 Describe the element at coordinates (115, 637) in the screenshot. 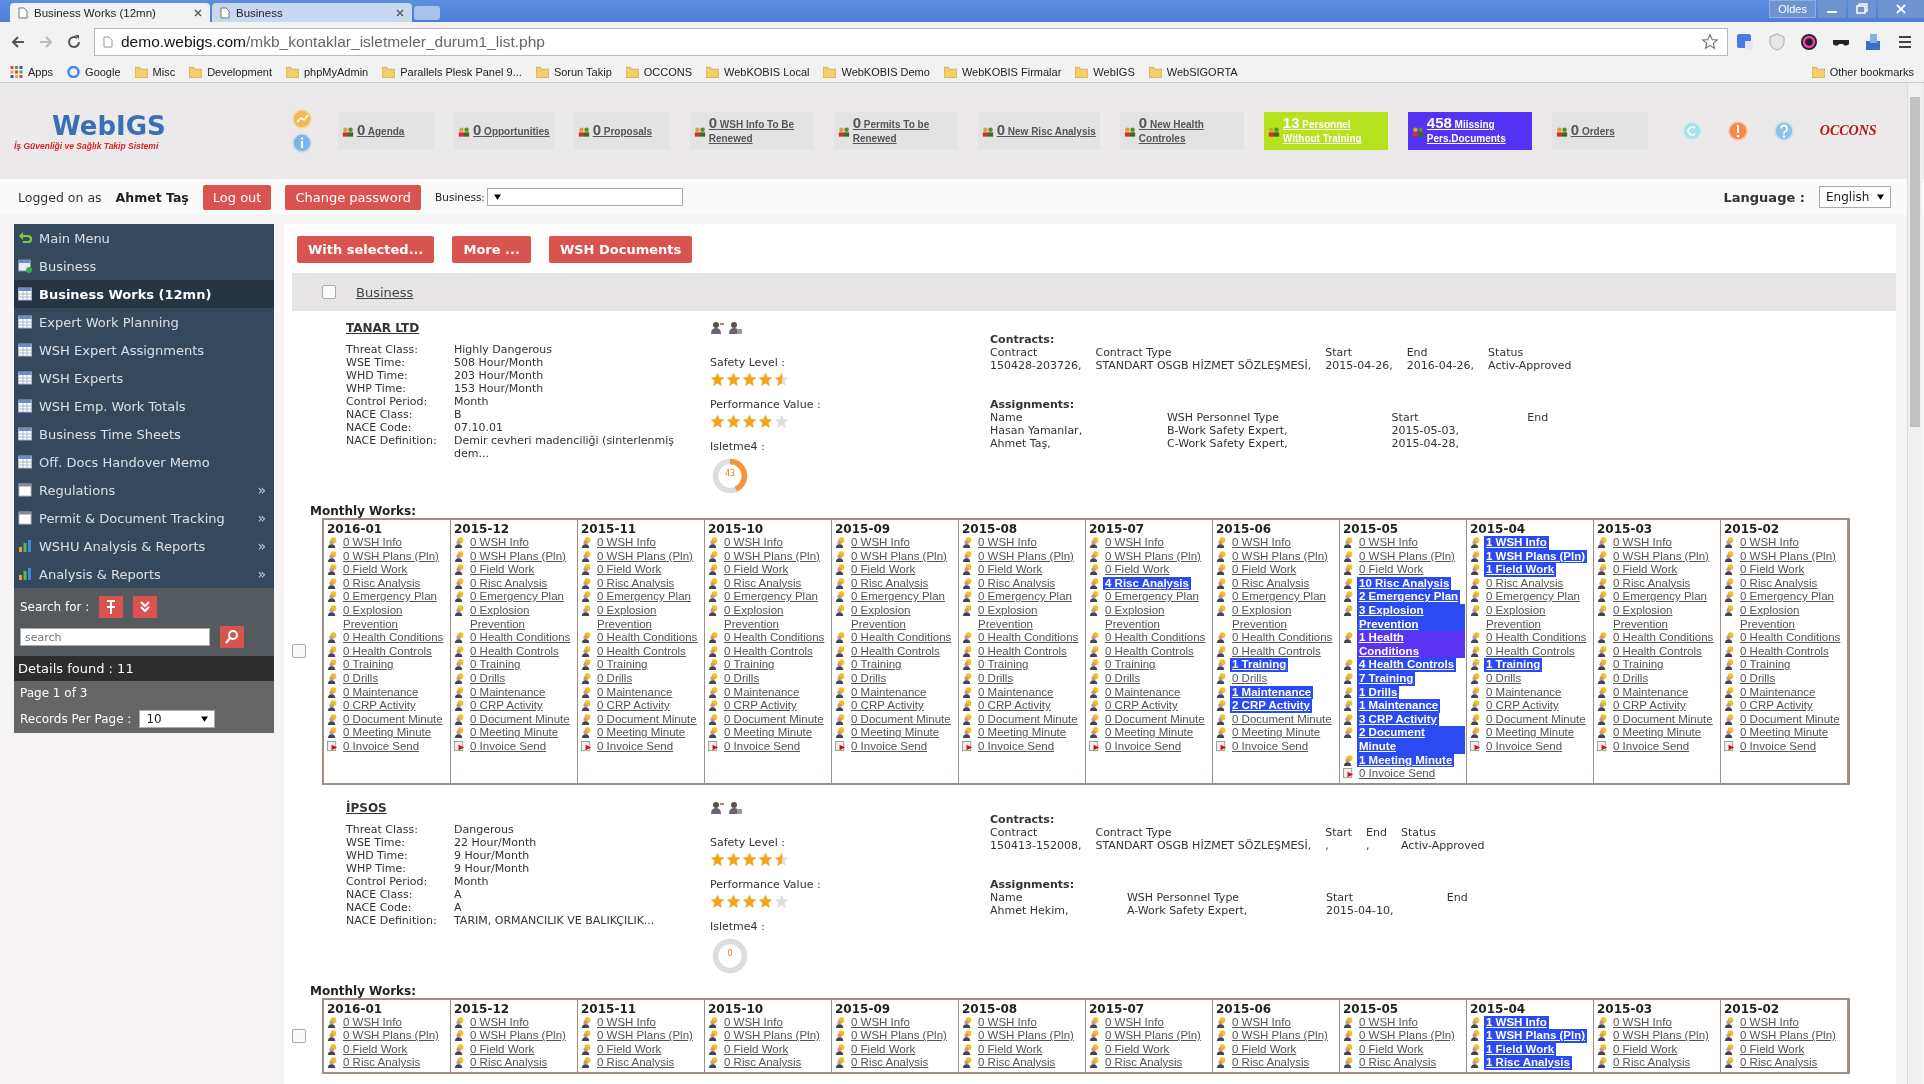

I see `search-field: search` at that location.